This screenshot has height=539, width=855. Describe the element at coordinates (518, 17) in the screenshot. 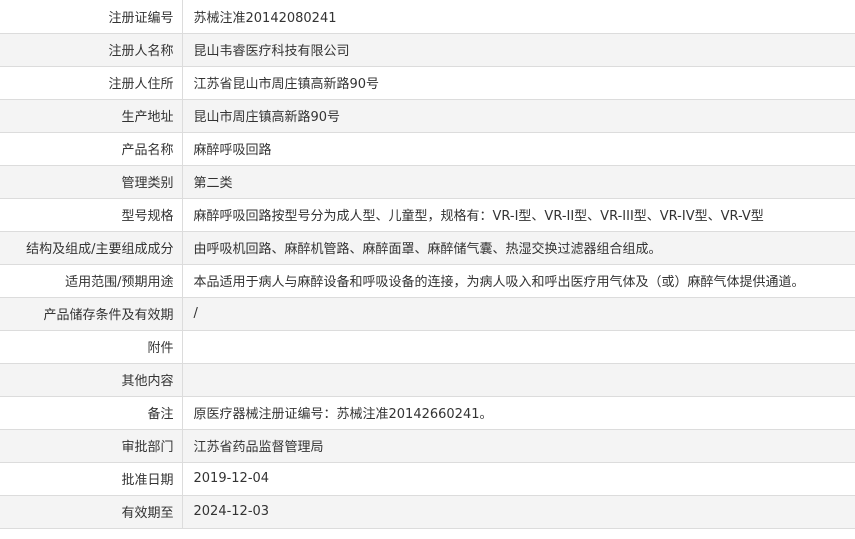

I see `field-value: 苏械注准20142080241` at that location.